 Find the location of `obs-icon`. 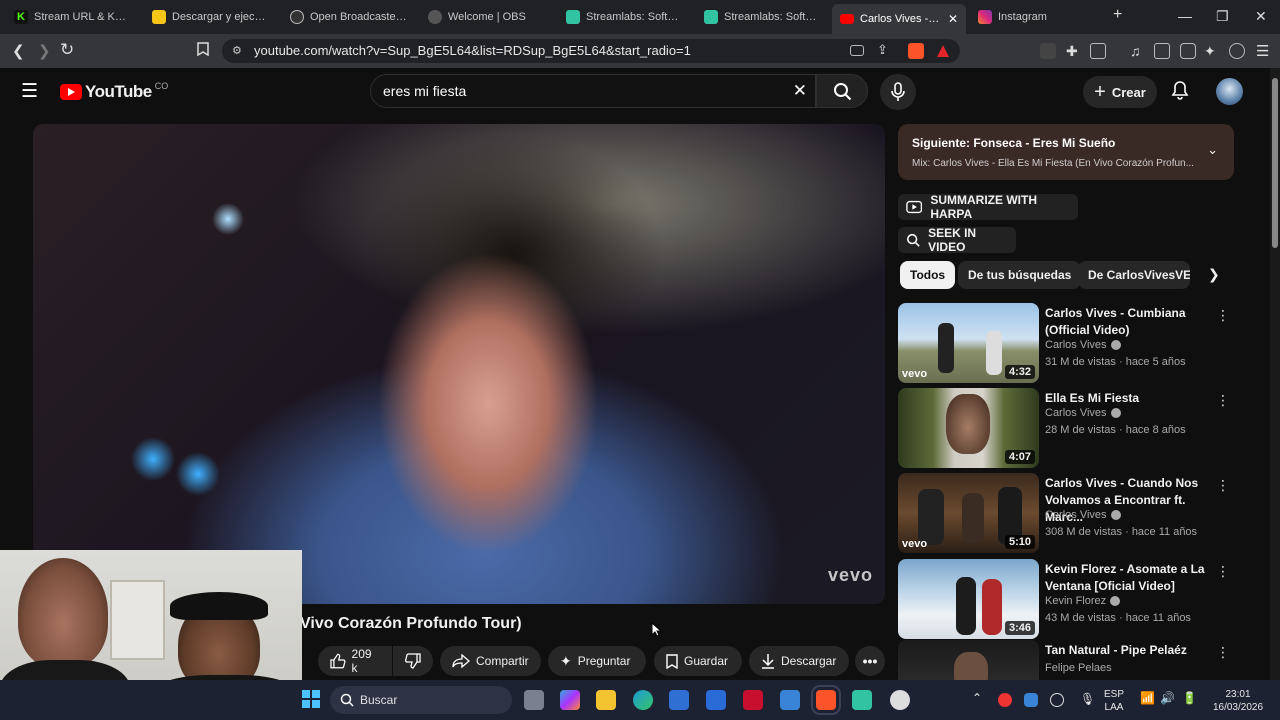

obs-icon is located at coordinates (900, 700).